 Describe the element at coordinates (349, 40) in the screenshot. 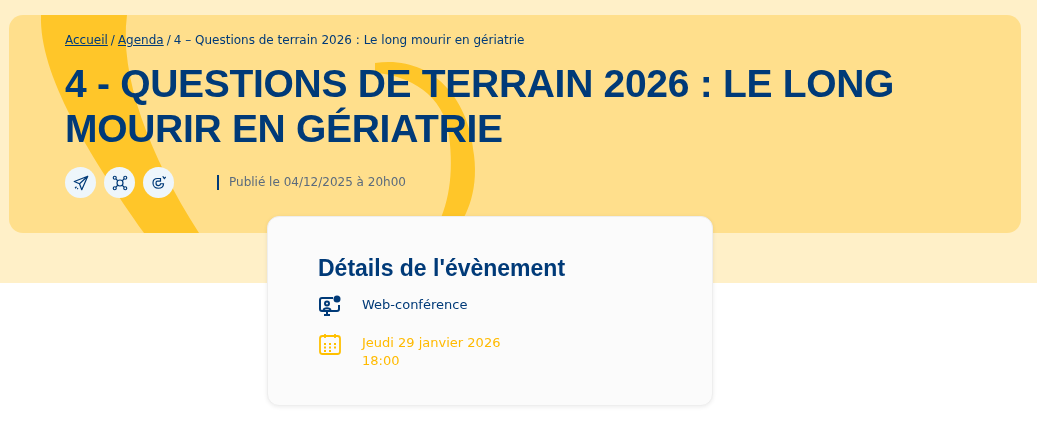

I see `breadcrumb-current: 4 – Questions de terrain 2026 : Le long mourir en gériatrie` at that location.